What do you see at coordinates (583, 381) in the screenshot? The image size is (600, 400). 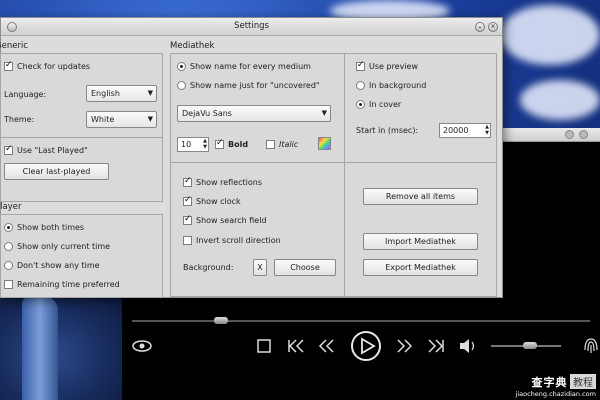 I see `watermark-tag: 教程` at bounding box center [583, 381].